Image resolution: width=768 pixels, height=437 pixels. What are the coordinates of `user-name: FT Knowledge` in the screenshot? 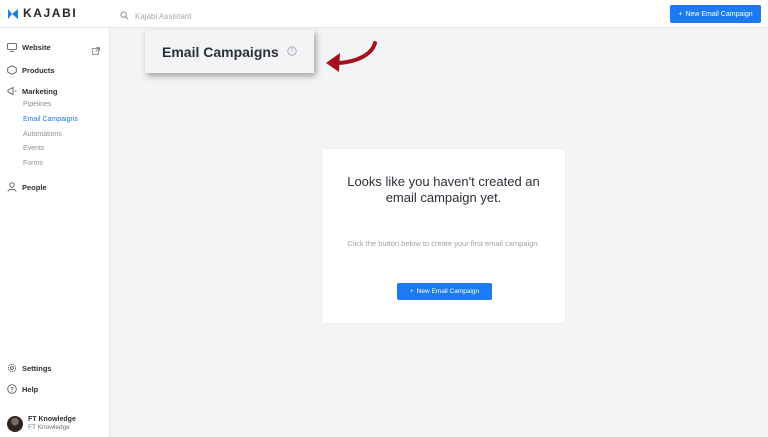 It's located at (52, 419).